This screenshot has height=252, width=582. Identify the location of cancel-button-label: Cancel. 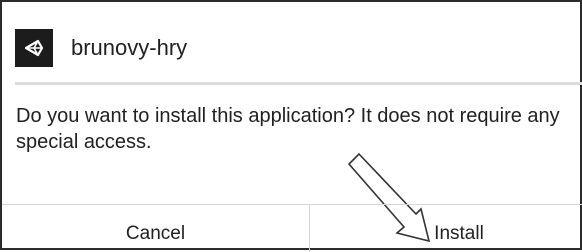
(155, 233).